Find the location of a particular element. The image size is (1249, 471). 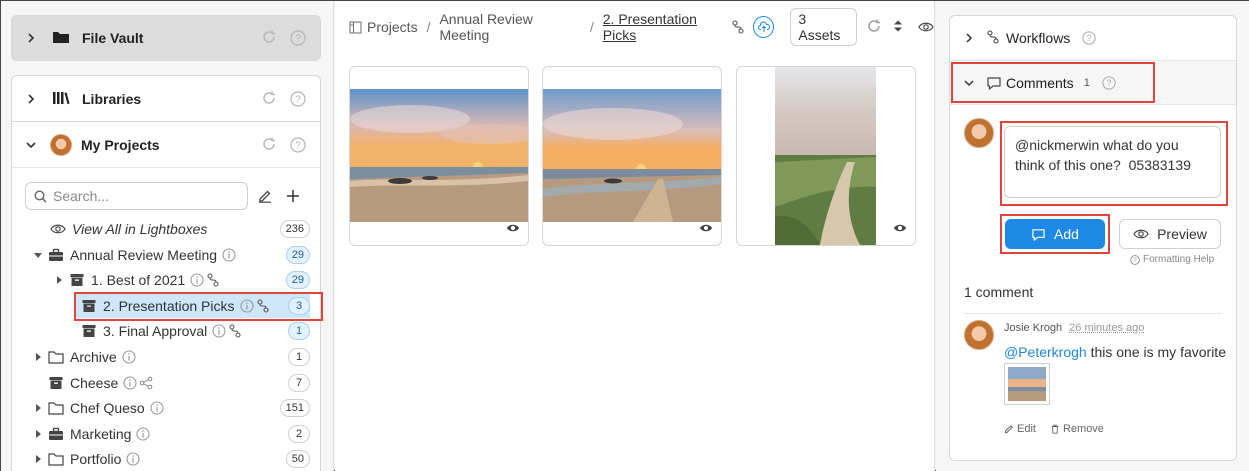

libraries-title: Libraries is located at coordinates (172, 99).